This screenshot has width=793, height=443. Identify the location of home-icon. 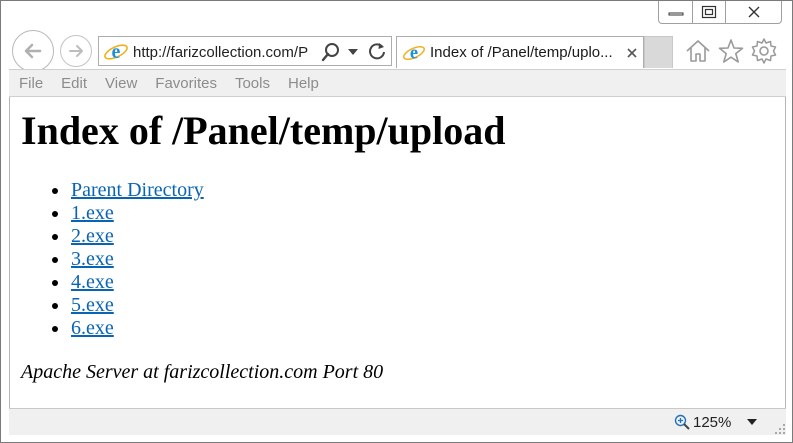
(698, 51).